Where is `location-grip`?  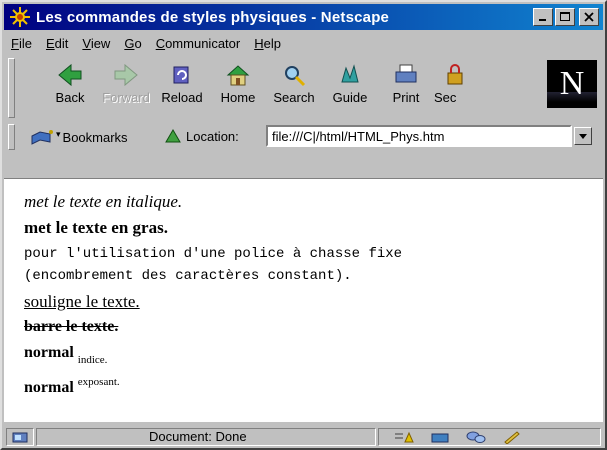 location-grip is located at coordinates (11, 137).